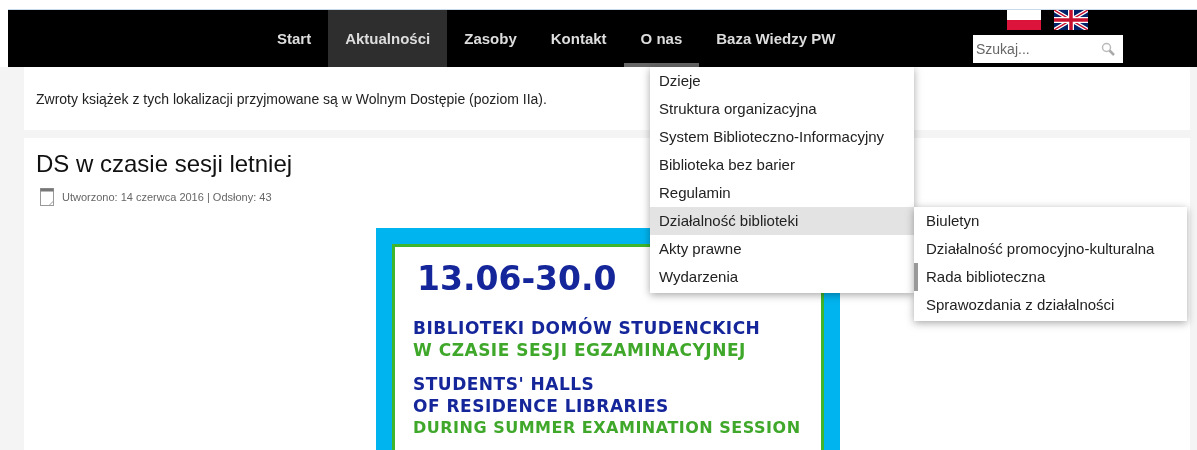 This screenshot has height=450, width=1197. I want to click on nav-link: O nas, so click(661, 38).